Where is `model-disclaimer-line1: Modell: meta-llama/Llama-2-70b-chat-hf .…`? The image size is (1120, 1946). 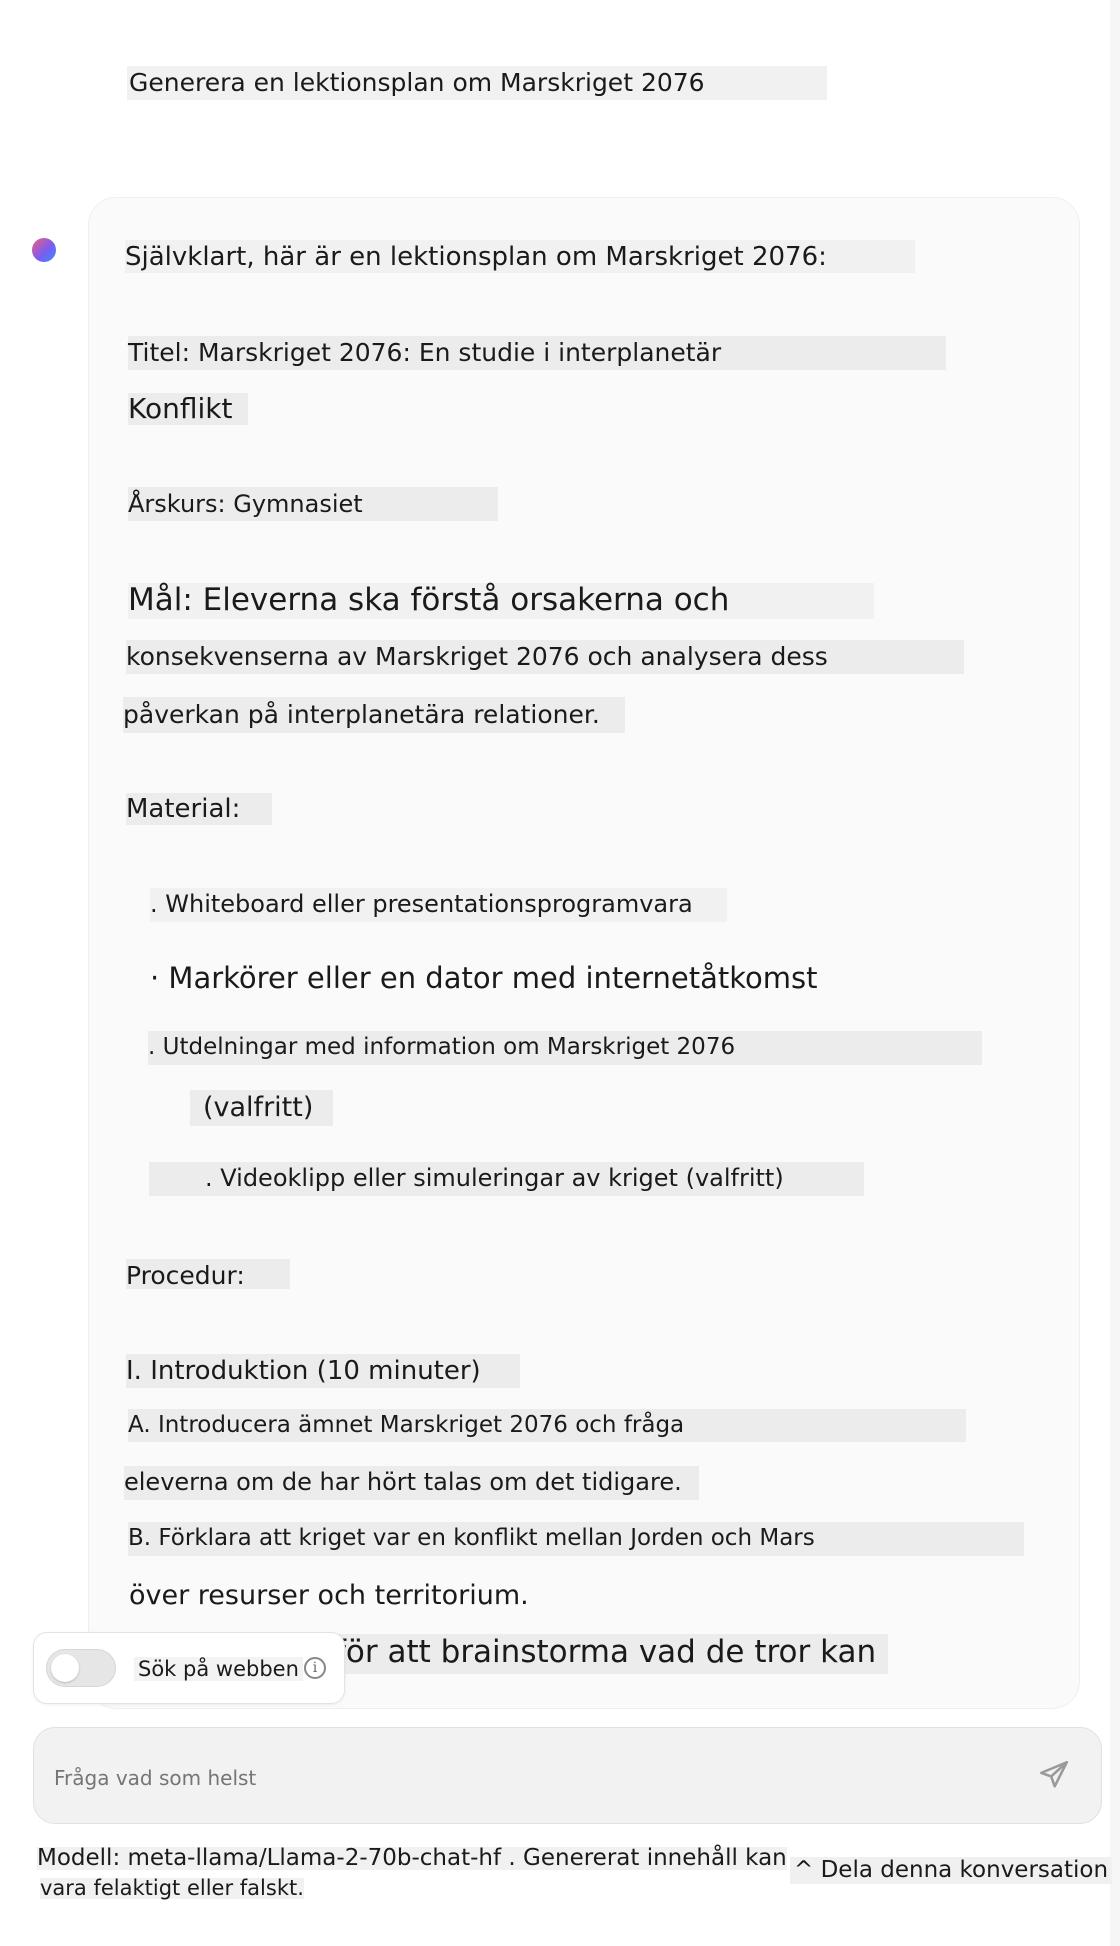
model-disclaimer-line1: Modell: meta-llama/Llama-2-70b-chat-hf .… is located at coordinates (412, 1858).